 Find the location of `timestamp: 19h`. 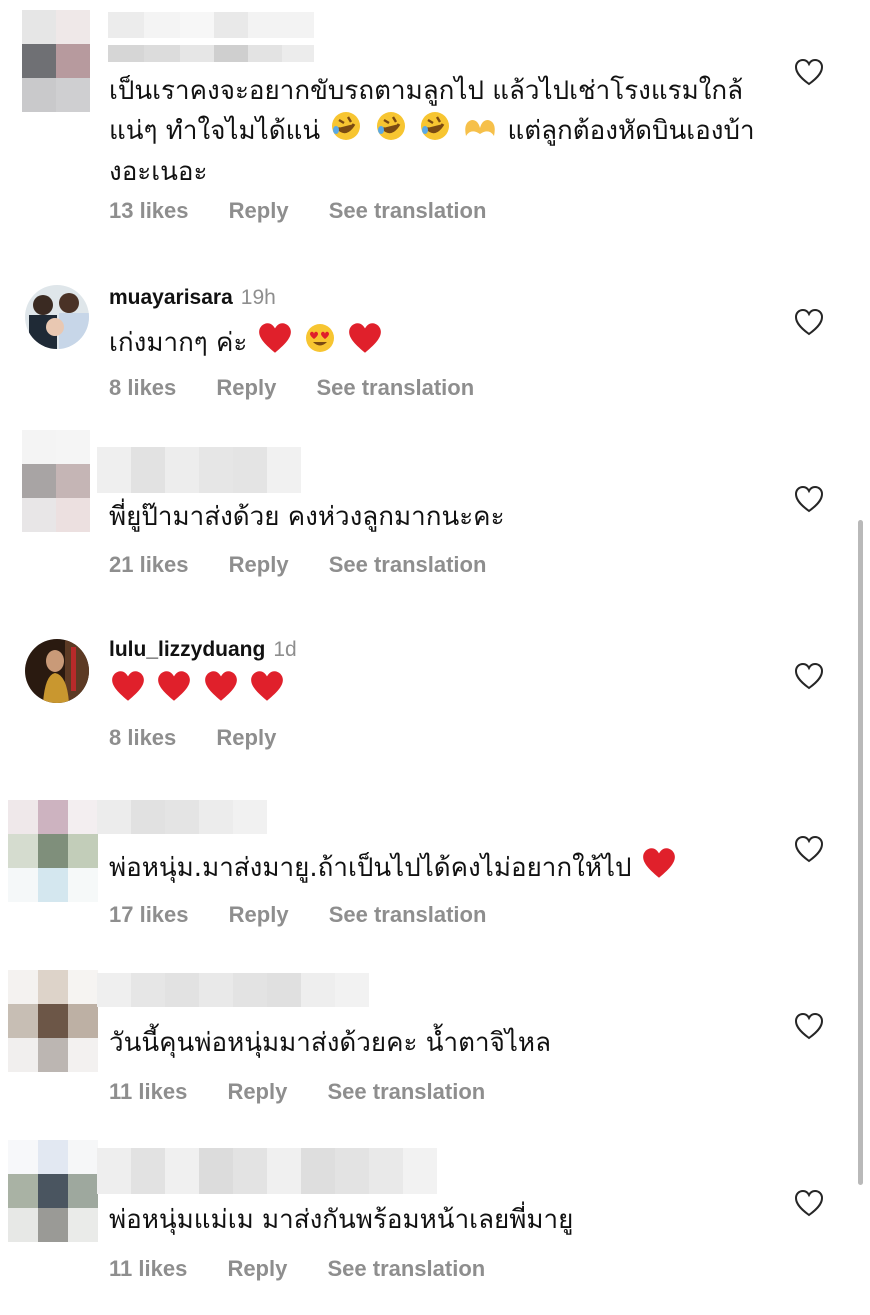

timestamp: 19h is located at coordinates (258, 297).